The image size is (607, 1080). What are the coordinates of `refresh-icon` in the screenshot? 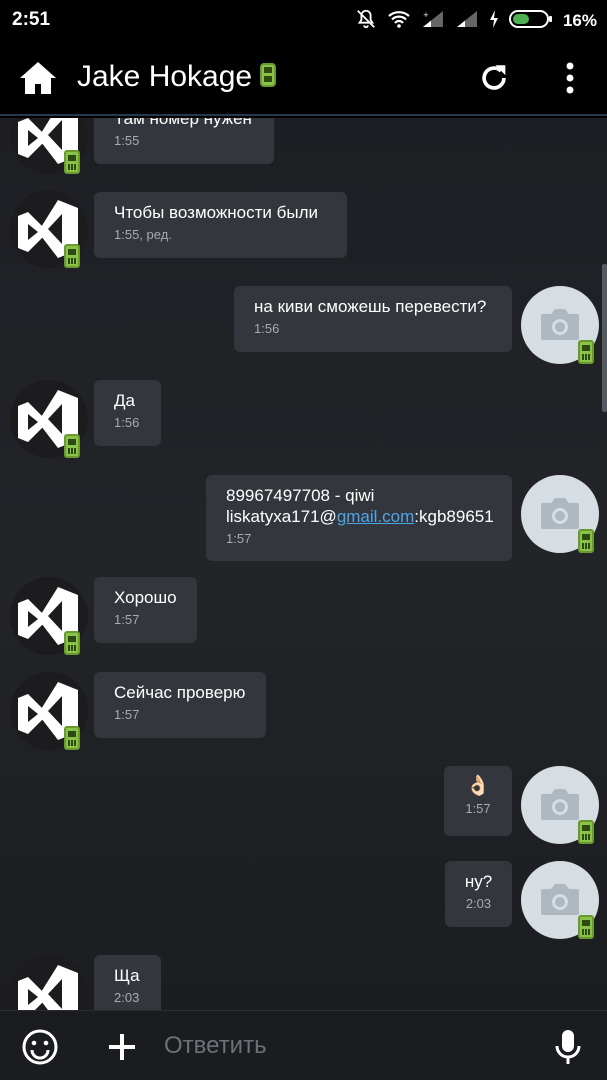 It's located at (494, 77).